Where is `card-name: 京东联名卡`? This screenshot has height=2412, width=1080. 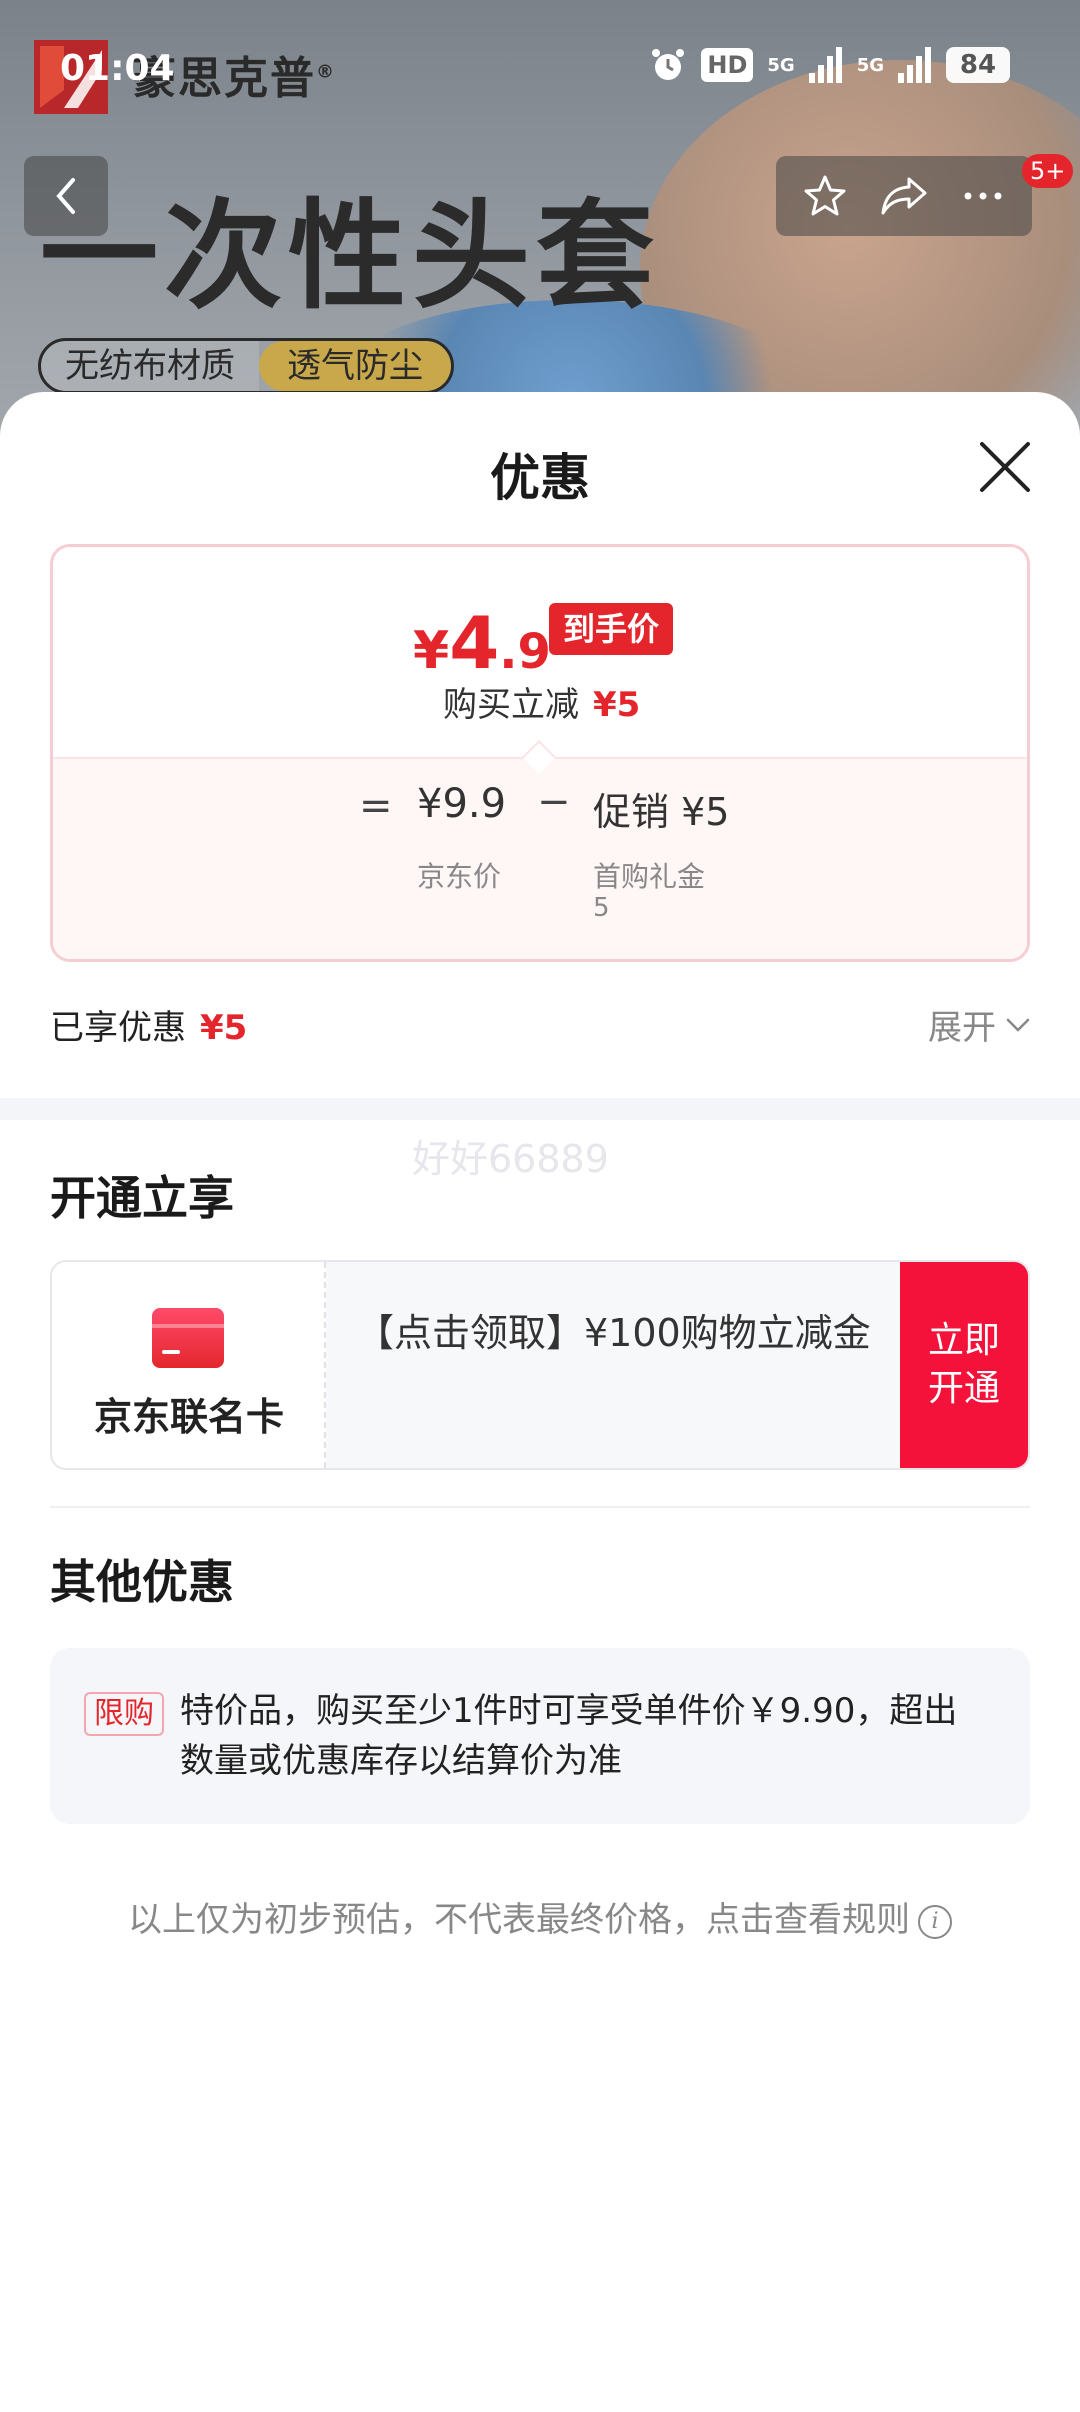 card-name: 京东联名卡 is located at coordinates (188, 1417).